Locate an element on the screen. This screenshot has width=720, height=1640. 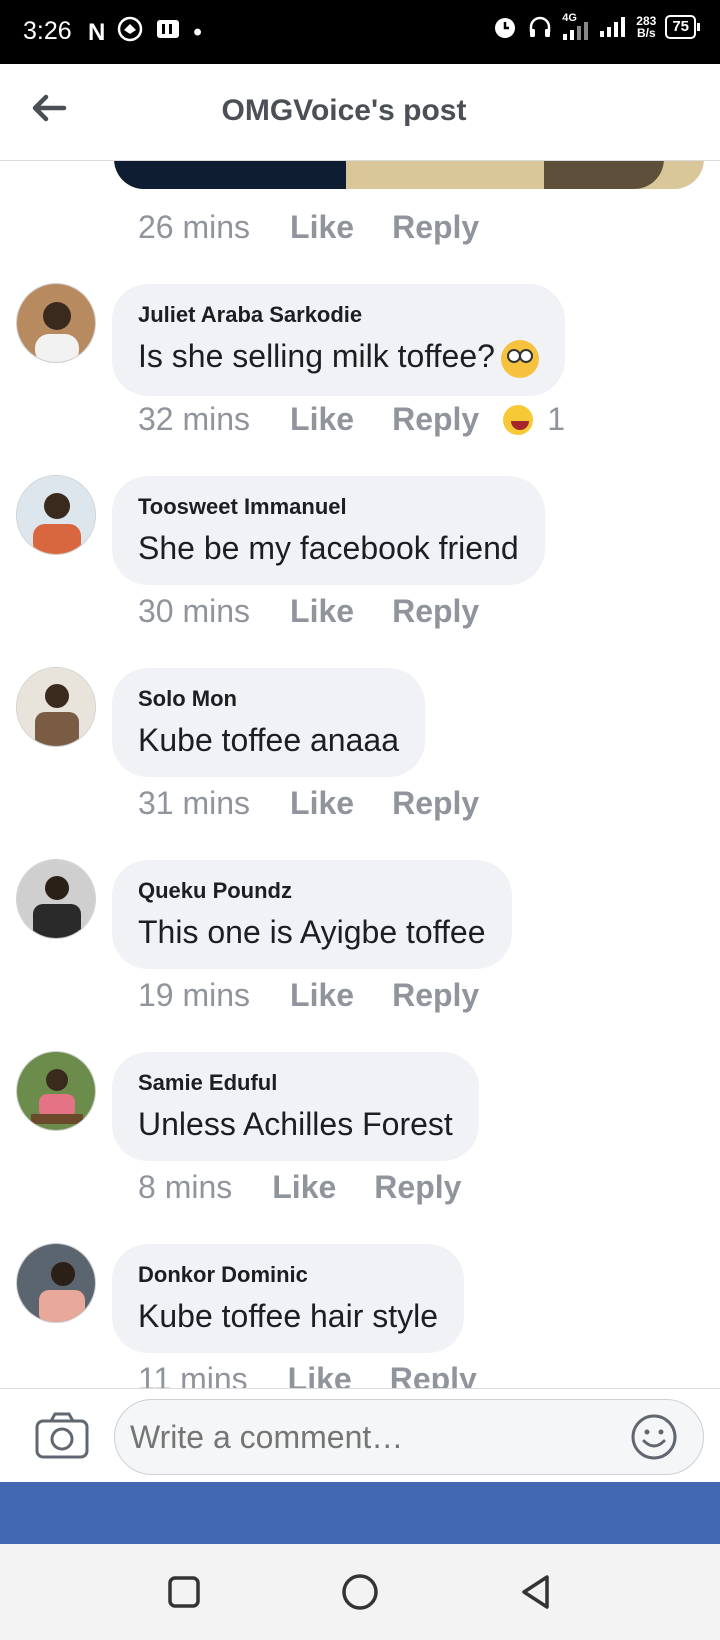
comment-time: 11 mins is located at coordinates (193, 1374).